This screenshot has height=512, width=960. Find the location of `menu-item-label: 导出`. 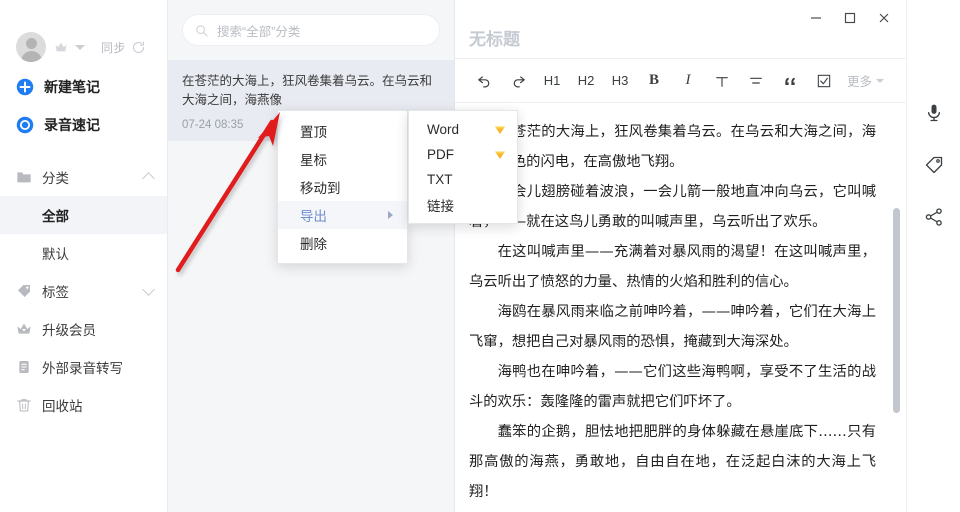

menu-item-label: 导出 is located at coordinates (313, 216).